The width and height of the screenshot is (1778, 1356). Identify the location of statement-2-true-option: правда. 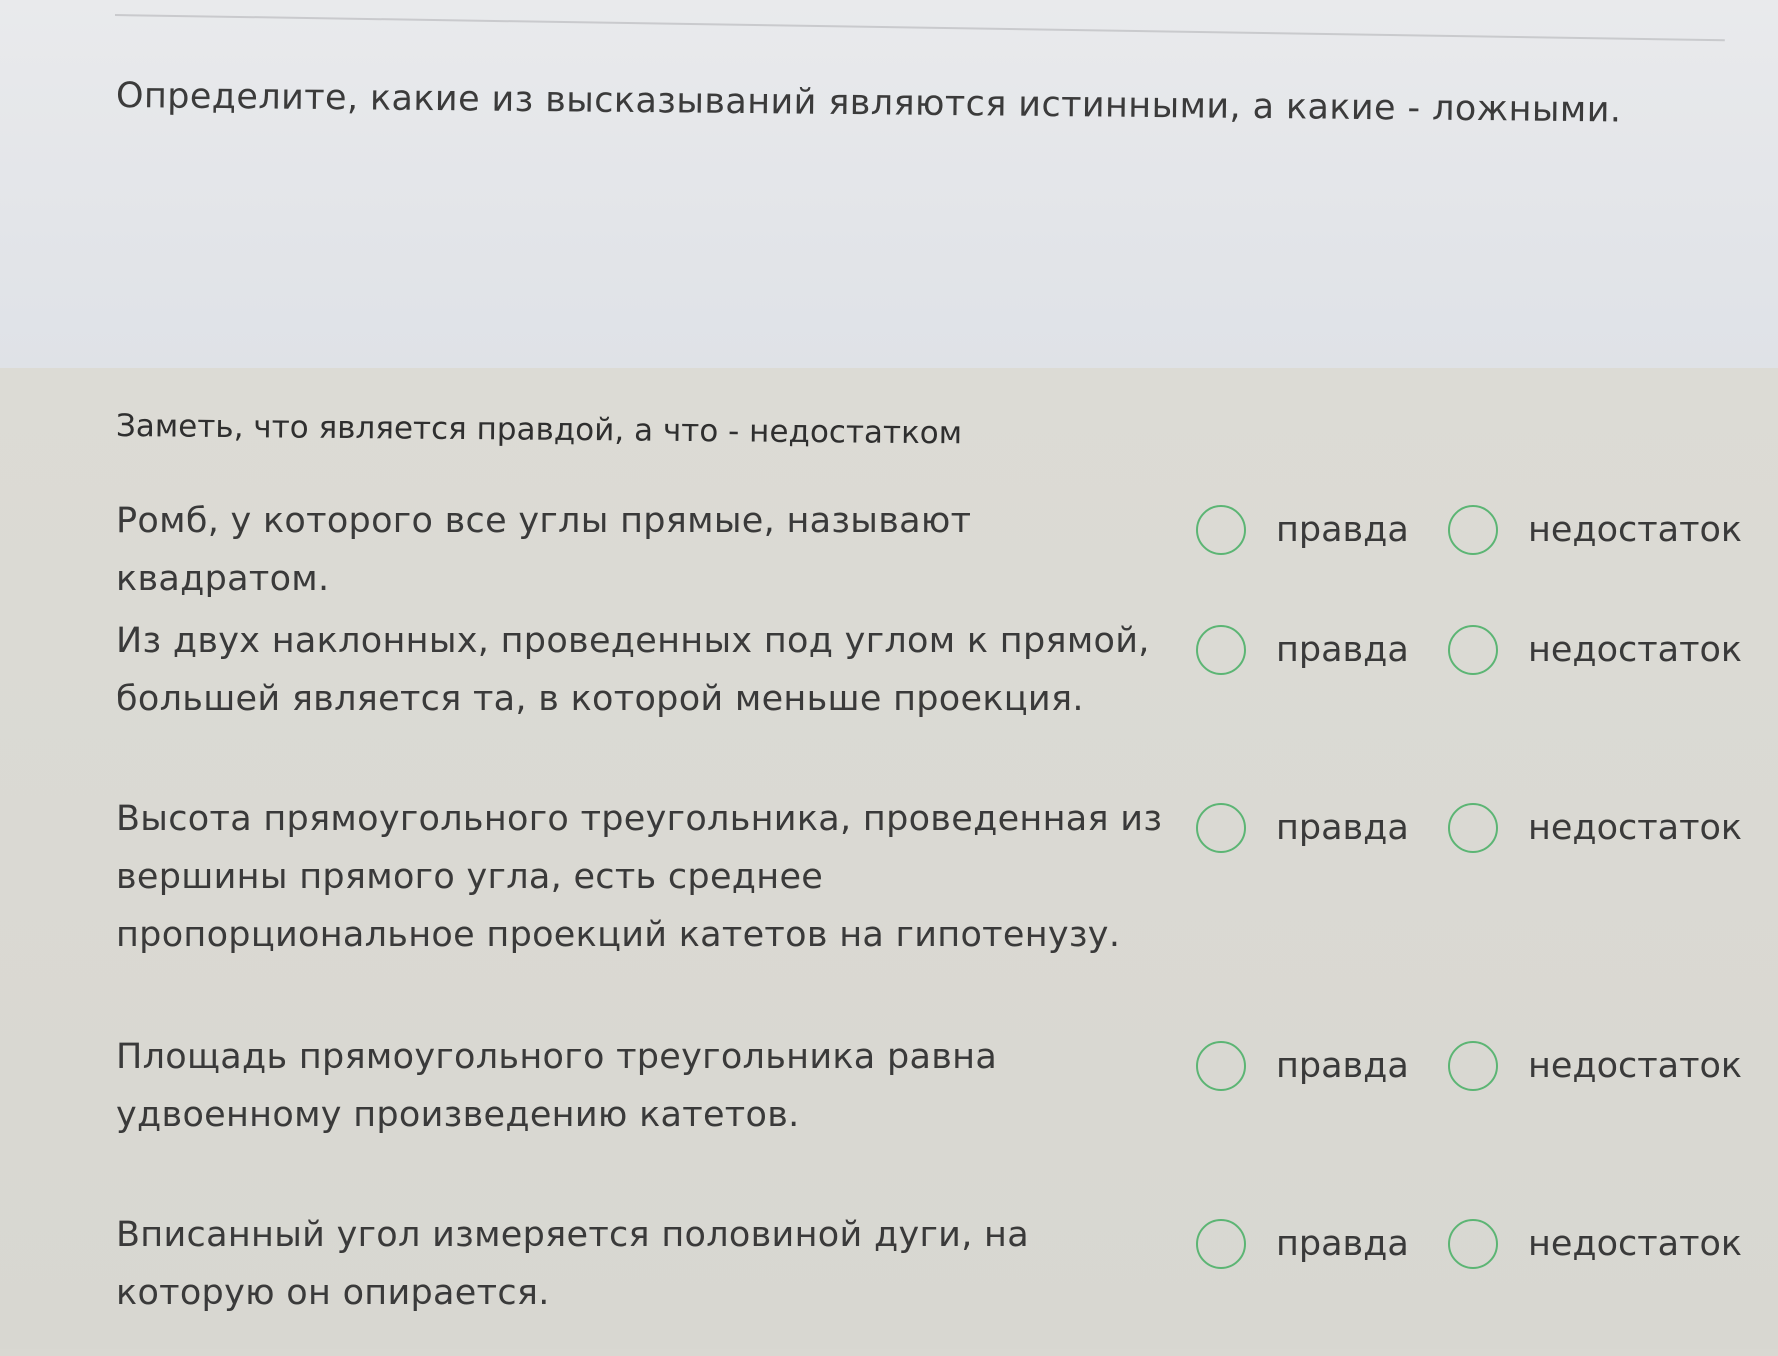
(1302, 650).